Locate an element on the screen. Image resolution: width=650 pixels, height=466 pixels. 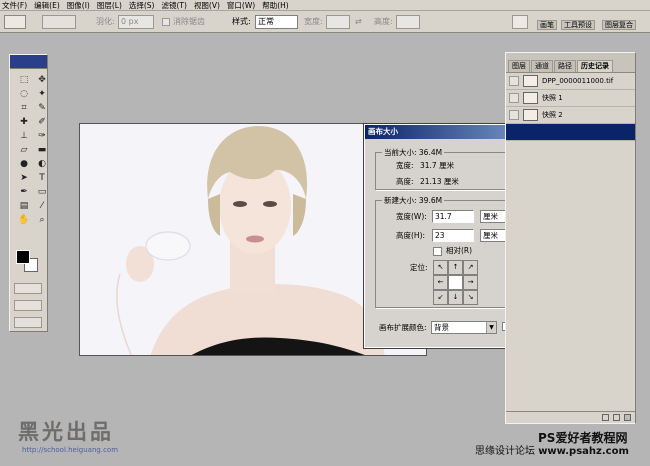
anchor-bottom-right: ↘ is located at coordinates (470, 297).